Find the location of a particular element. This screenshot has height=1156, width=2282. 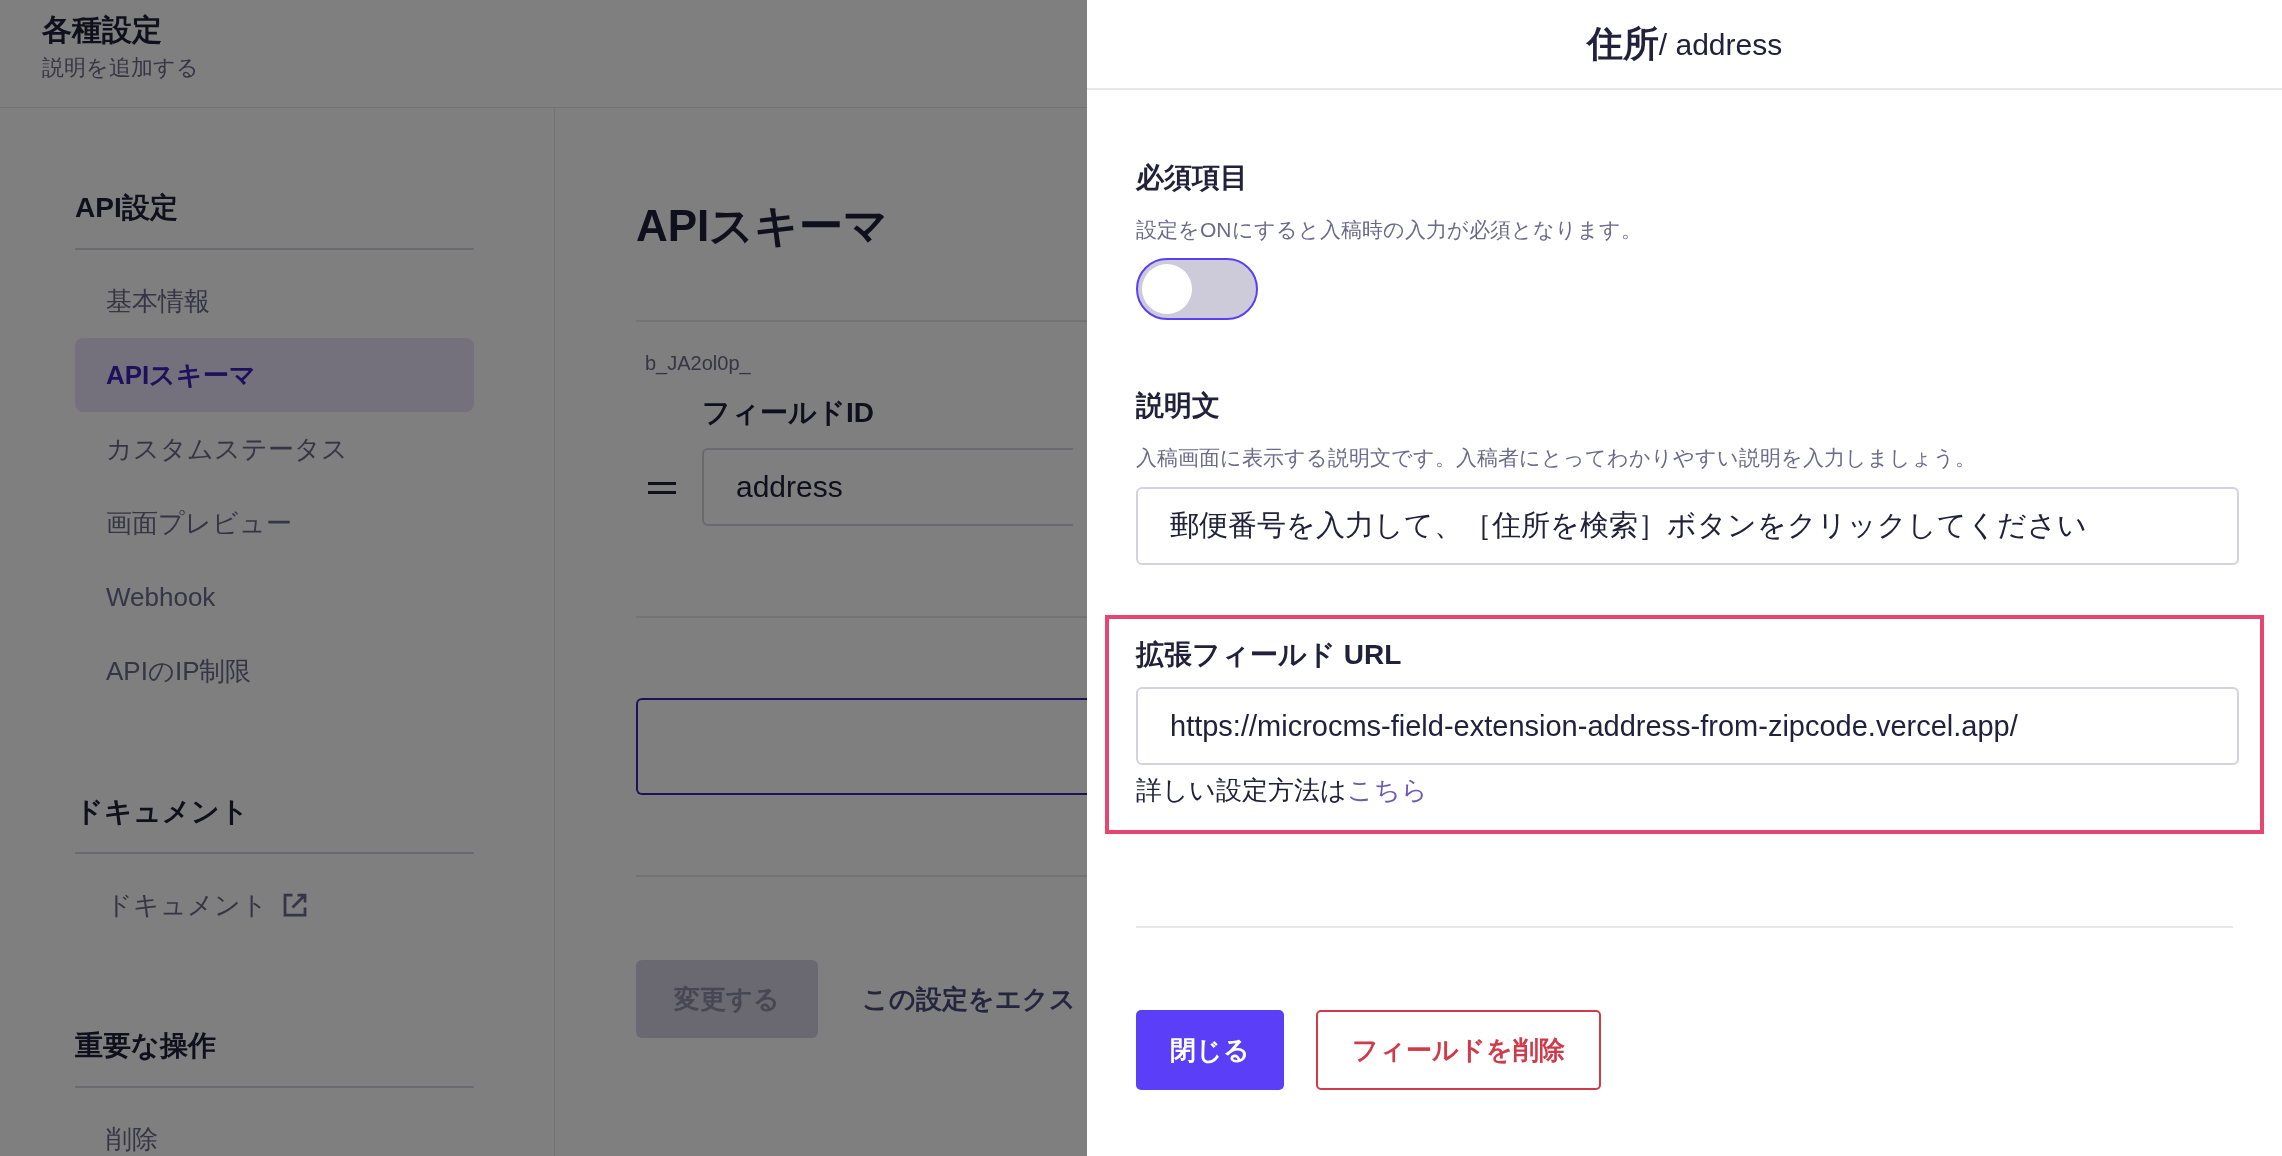

field-label: 必須項目 is located at coordinates (1192, 178).